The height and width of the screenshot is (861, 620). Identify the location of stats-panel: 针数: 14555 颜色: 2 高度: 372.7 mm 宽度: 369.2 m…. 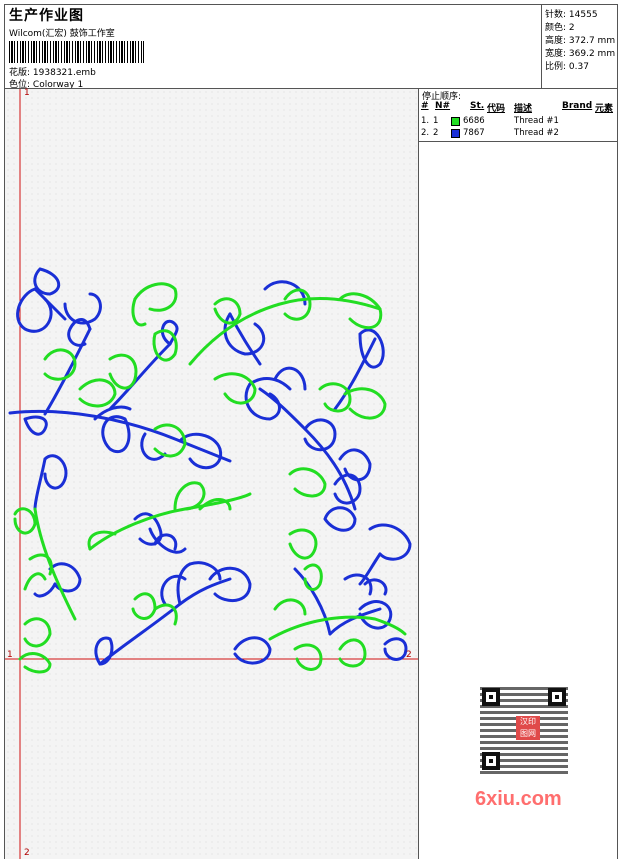
(579, 46).